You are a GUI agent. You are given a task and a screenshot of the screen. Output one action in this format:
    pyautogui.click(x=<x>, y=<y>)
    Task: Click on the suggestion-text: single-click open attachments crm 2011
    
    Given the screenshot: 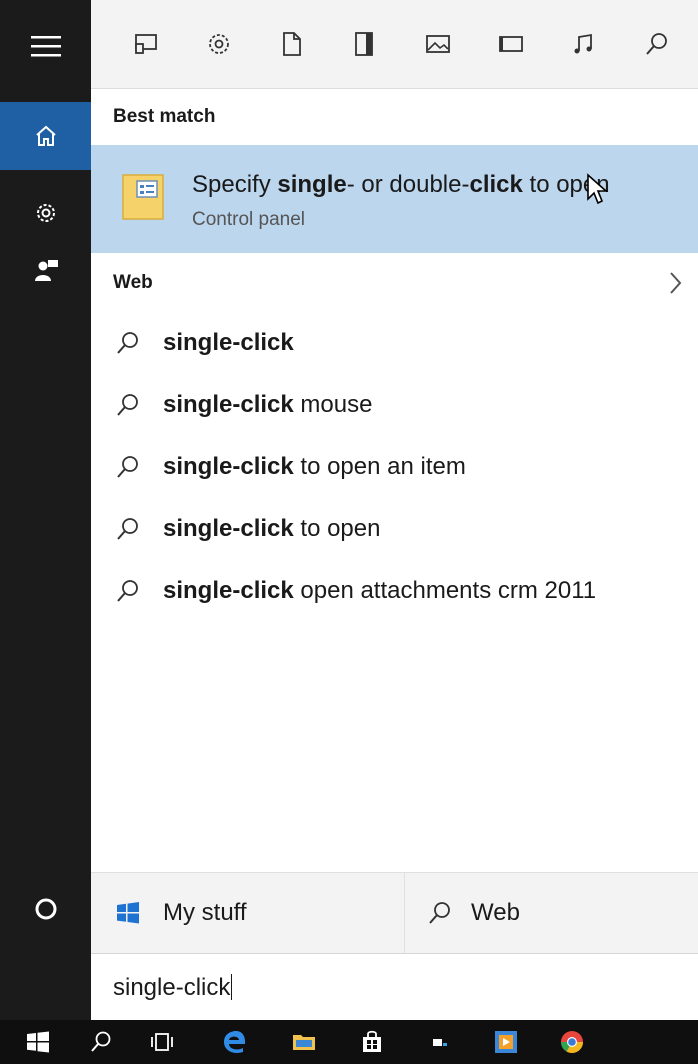 What is the action you would take?
    pyautogui.click(x=379, y=591)
    